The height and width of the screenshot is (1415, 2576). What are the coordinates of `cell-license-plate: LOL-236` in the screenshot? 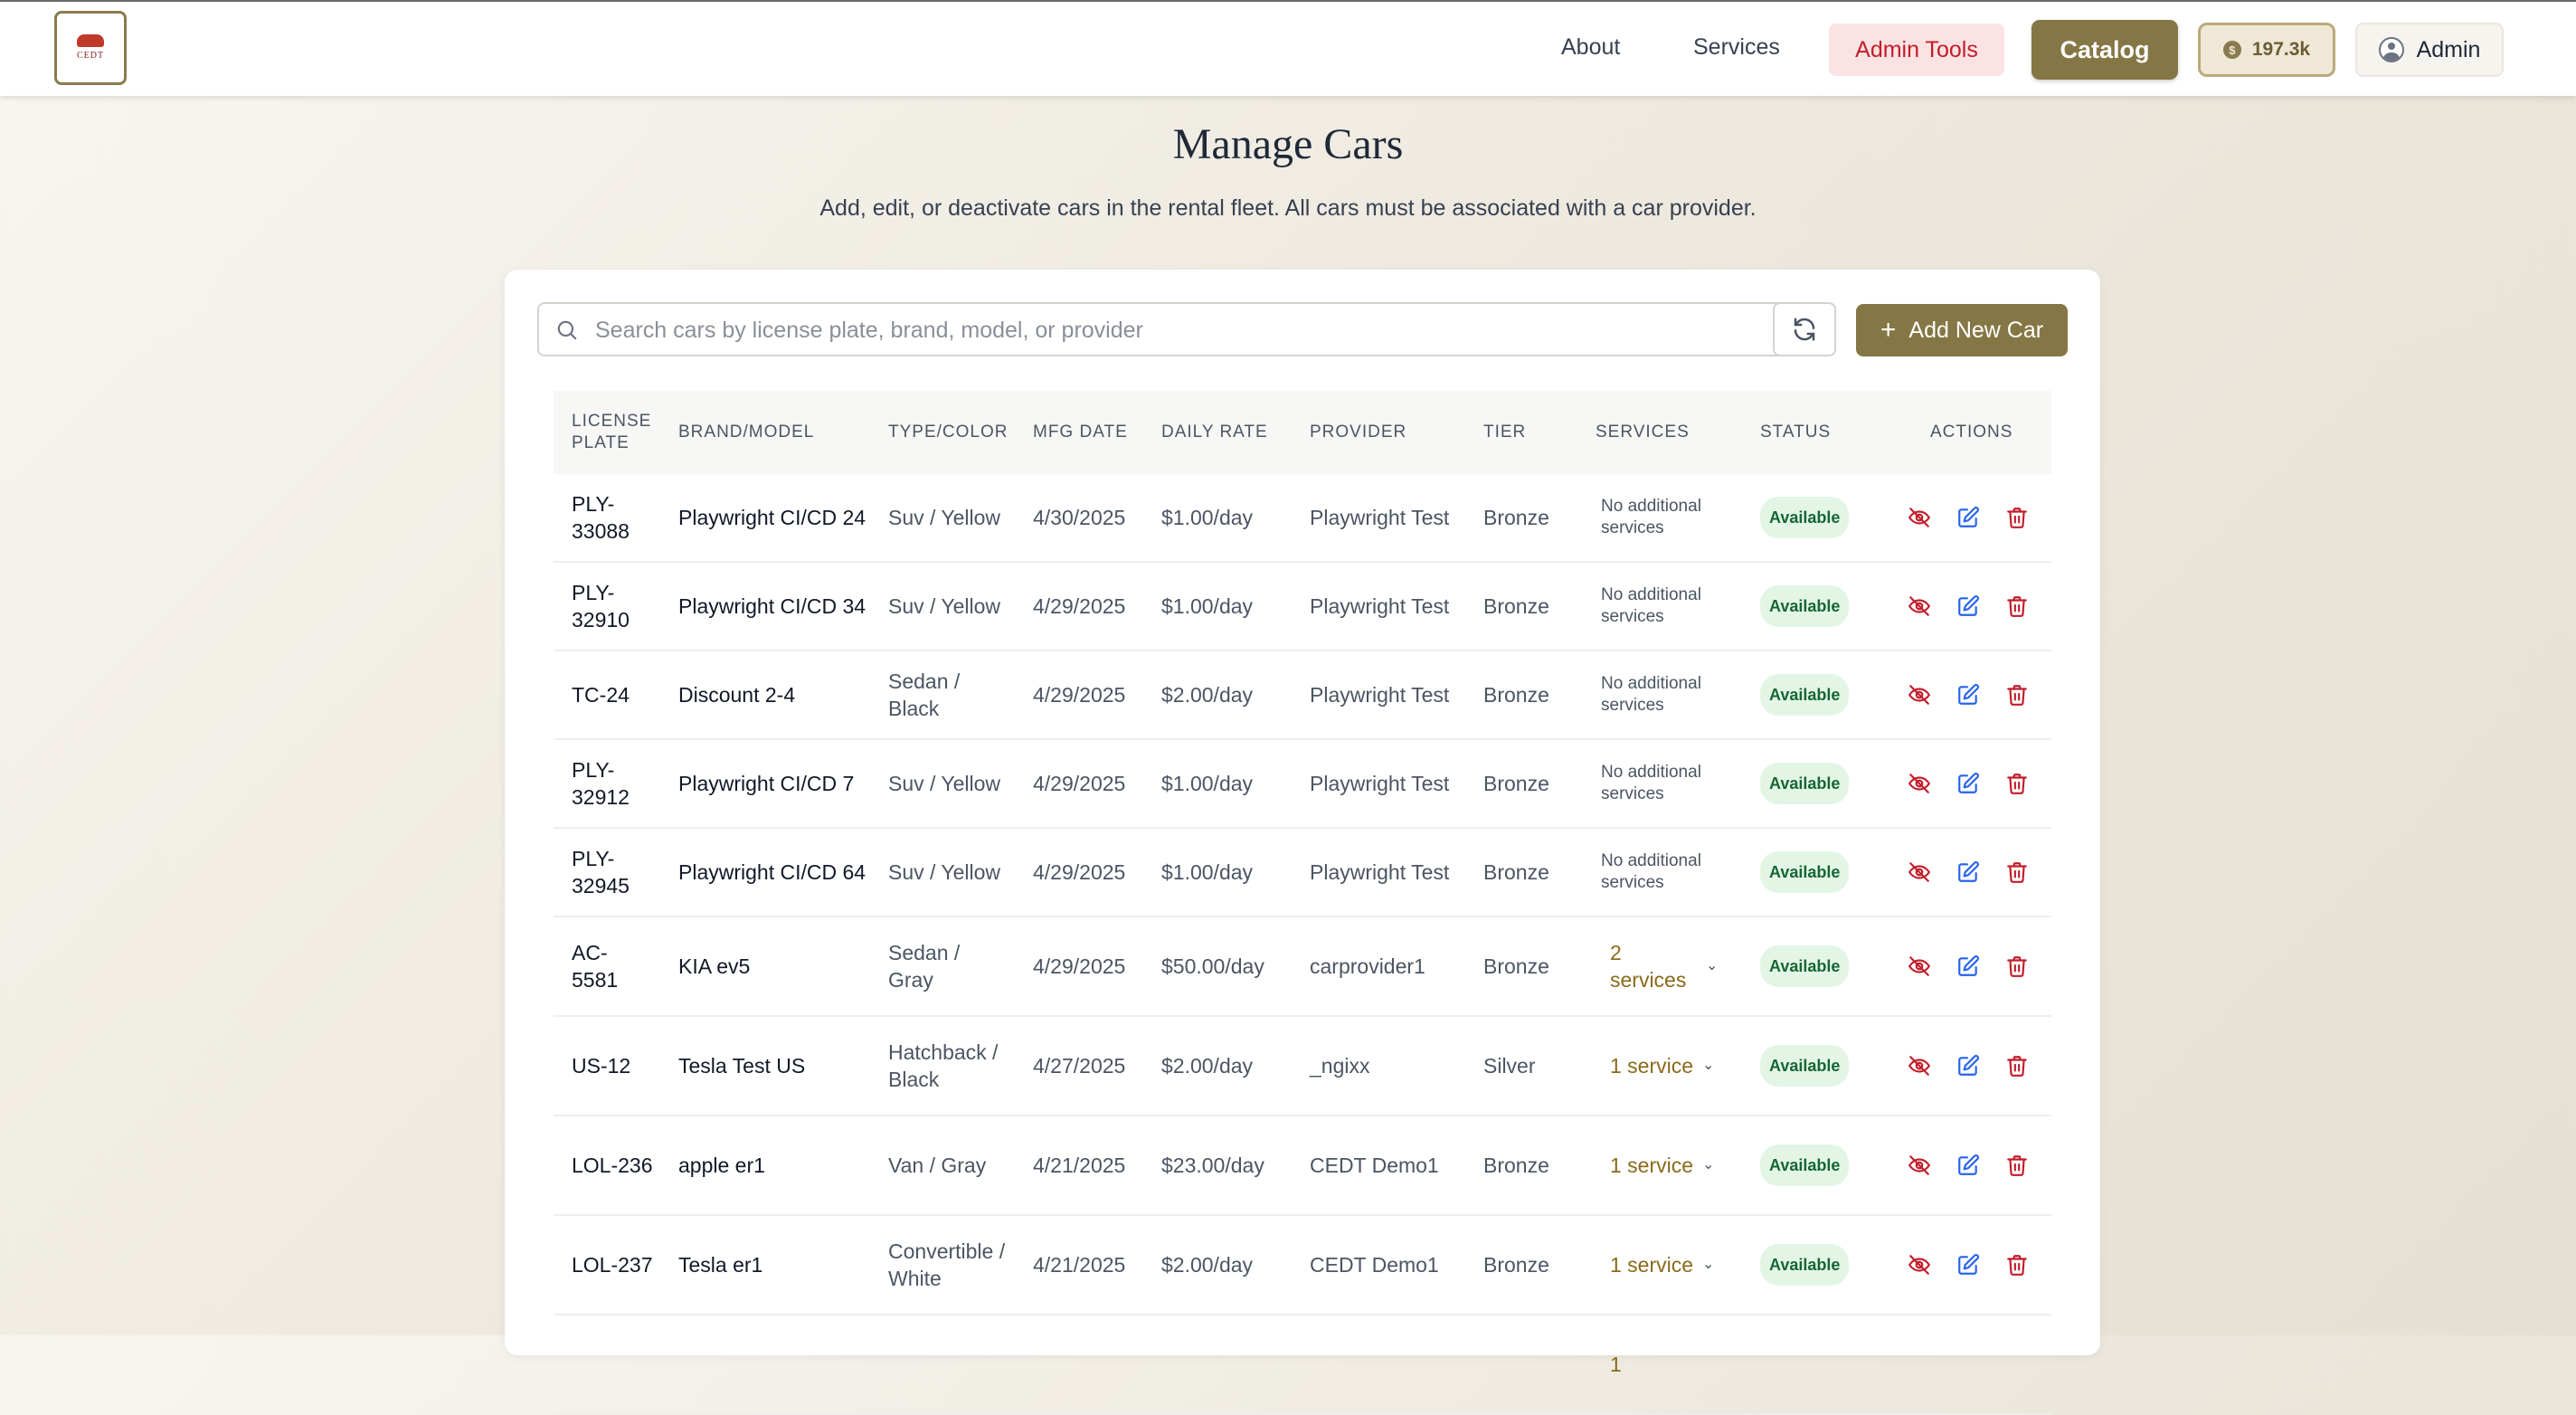 It's located at (613, 1165).